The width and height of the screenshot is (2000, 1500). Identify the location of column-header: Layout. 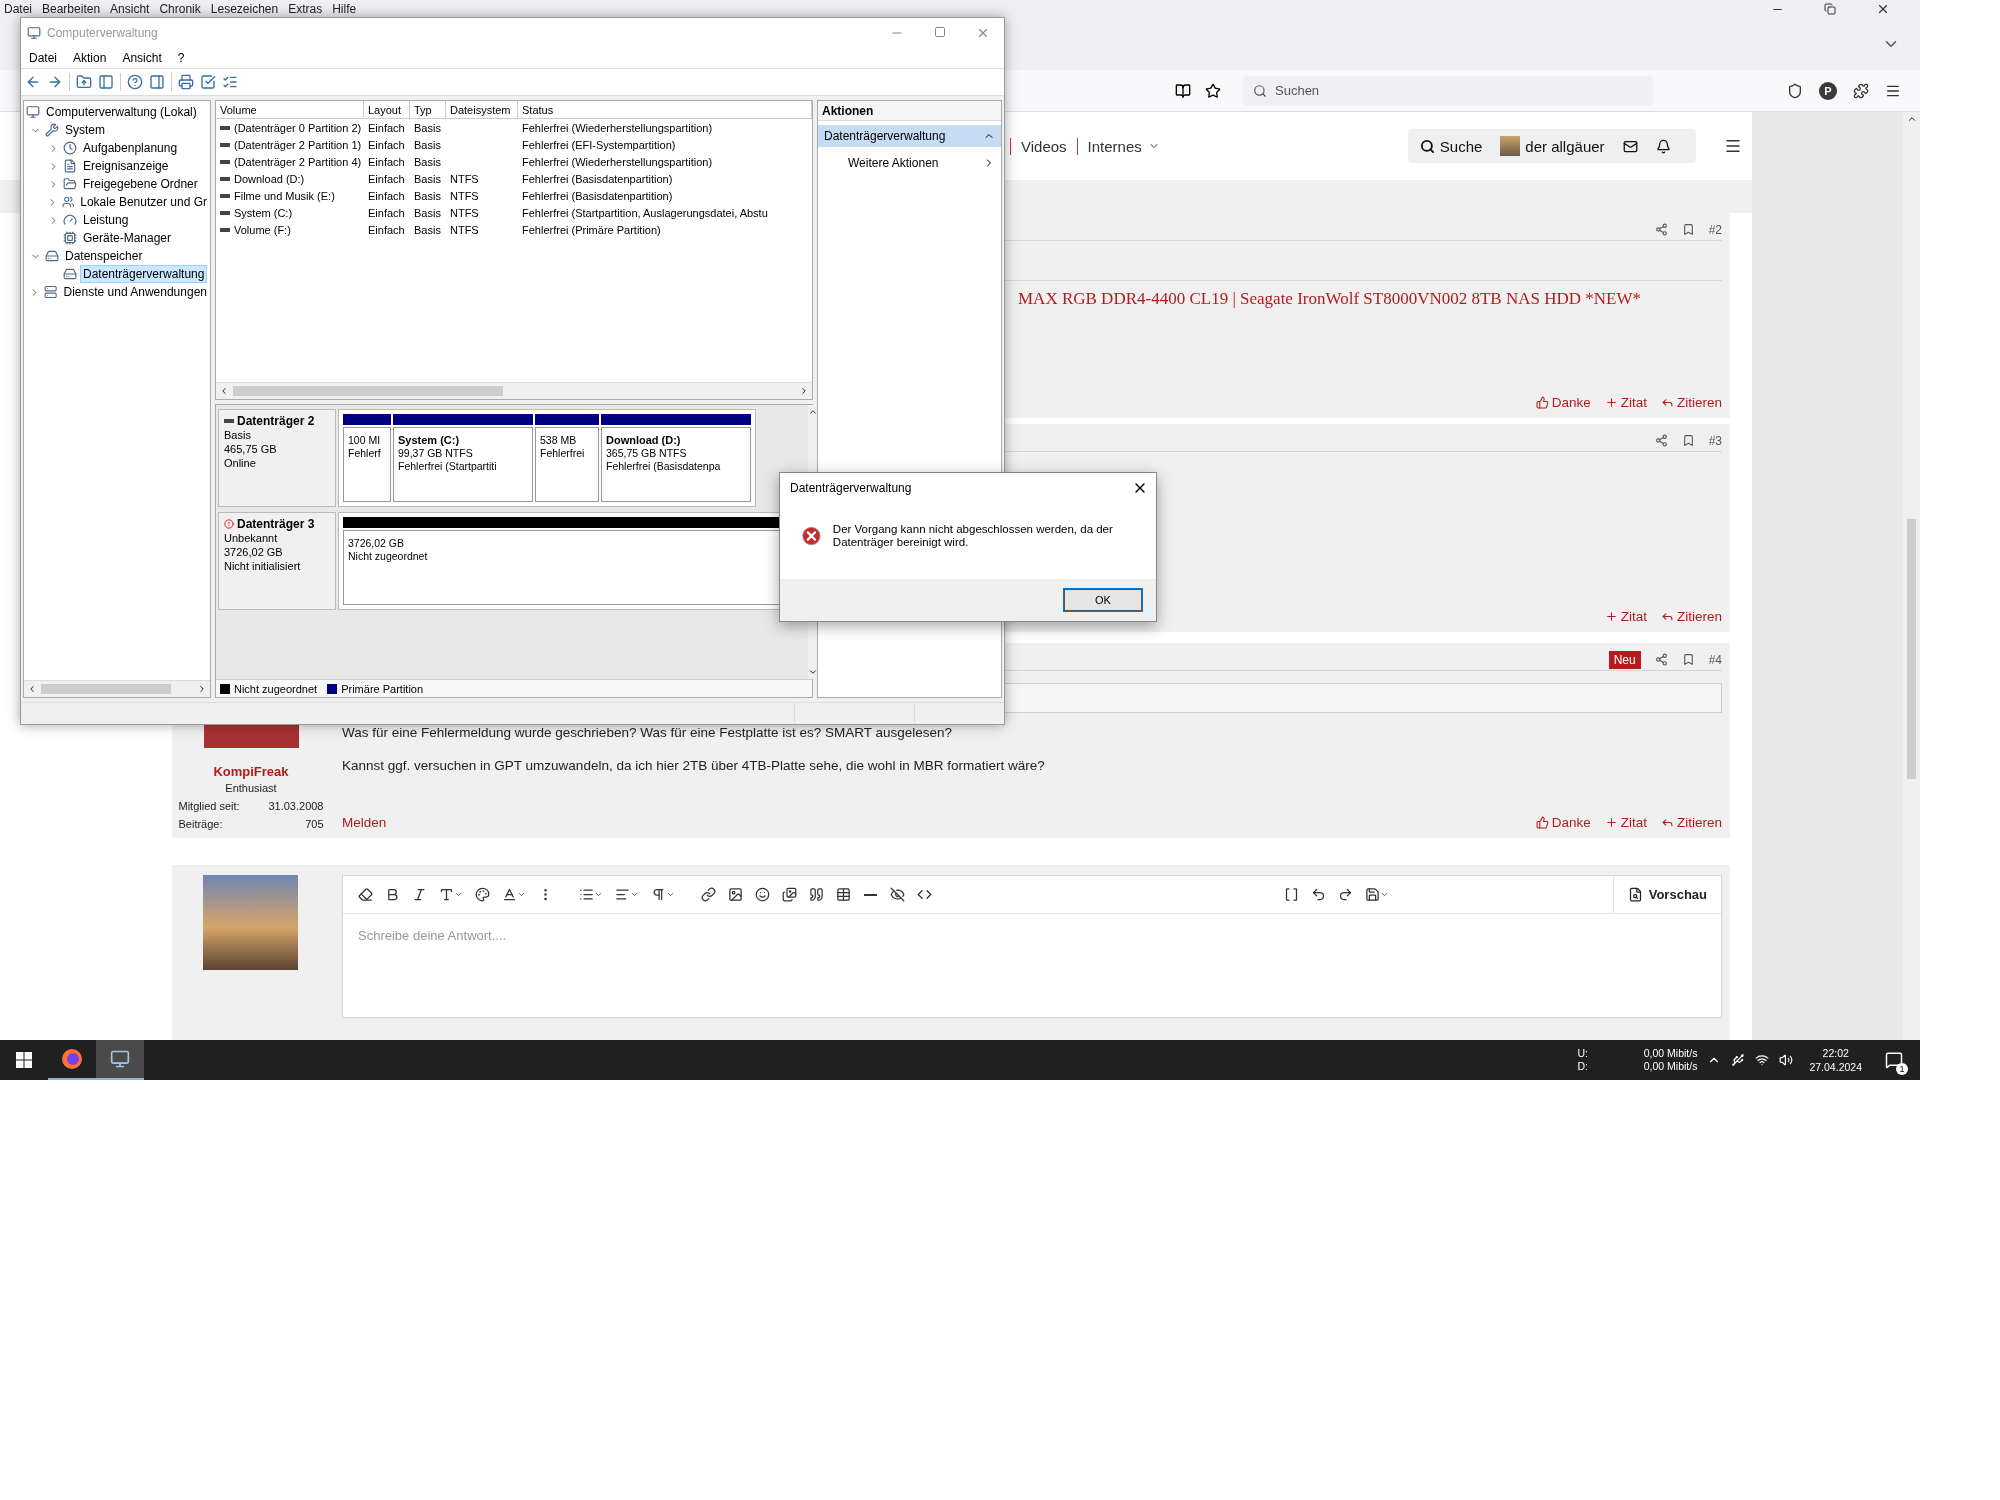
(387, 110).